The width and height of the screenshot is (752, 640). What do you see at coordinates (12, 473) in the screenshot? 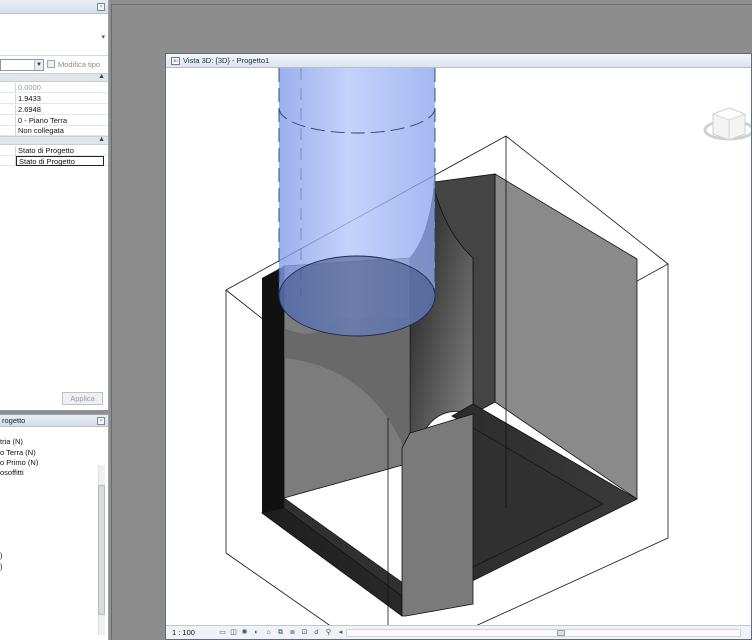
I see `tree-item: osoffitti` at bounding box center [12, 473].